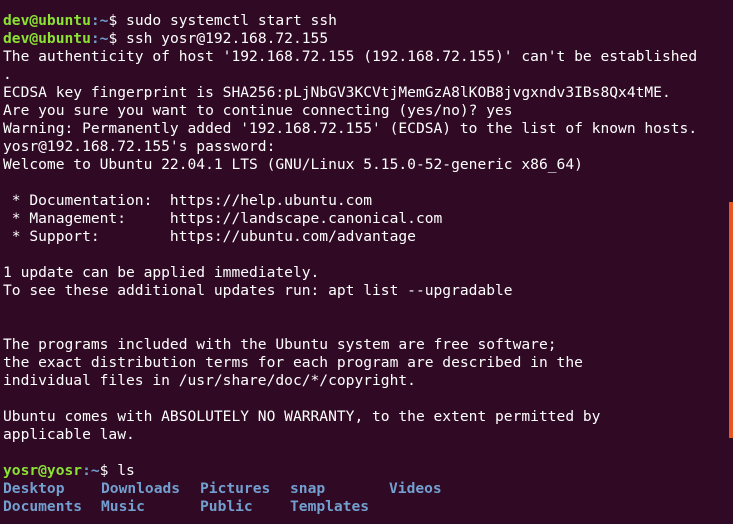  I want to click on dir-music: Music, so click(123, 506).